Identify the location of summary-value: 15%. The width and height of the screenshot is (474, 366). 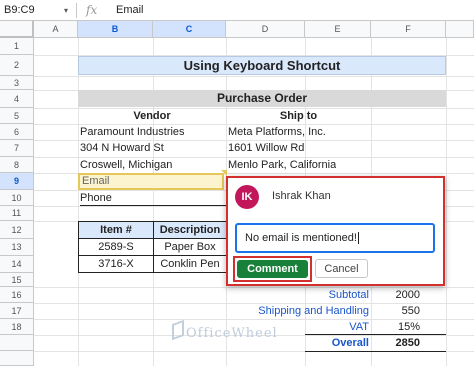
(409, 327).